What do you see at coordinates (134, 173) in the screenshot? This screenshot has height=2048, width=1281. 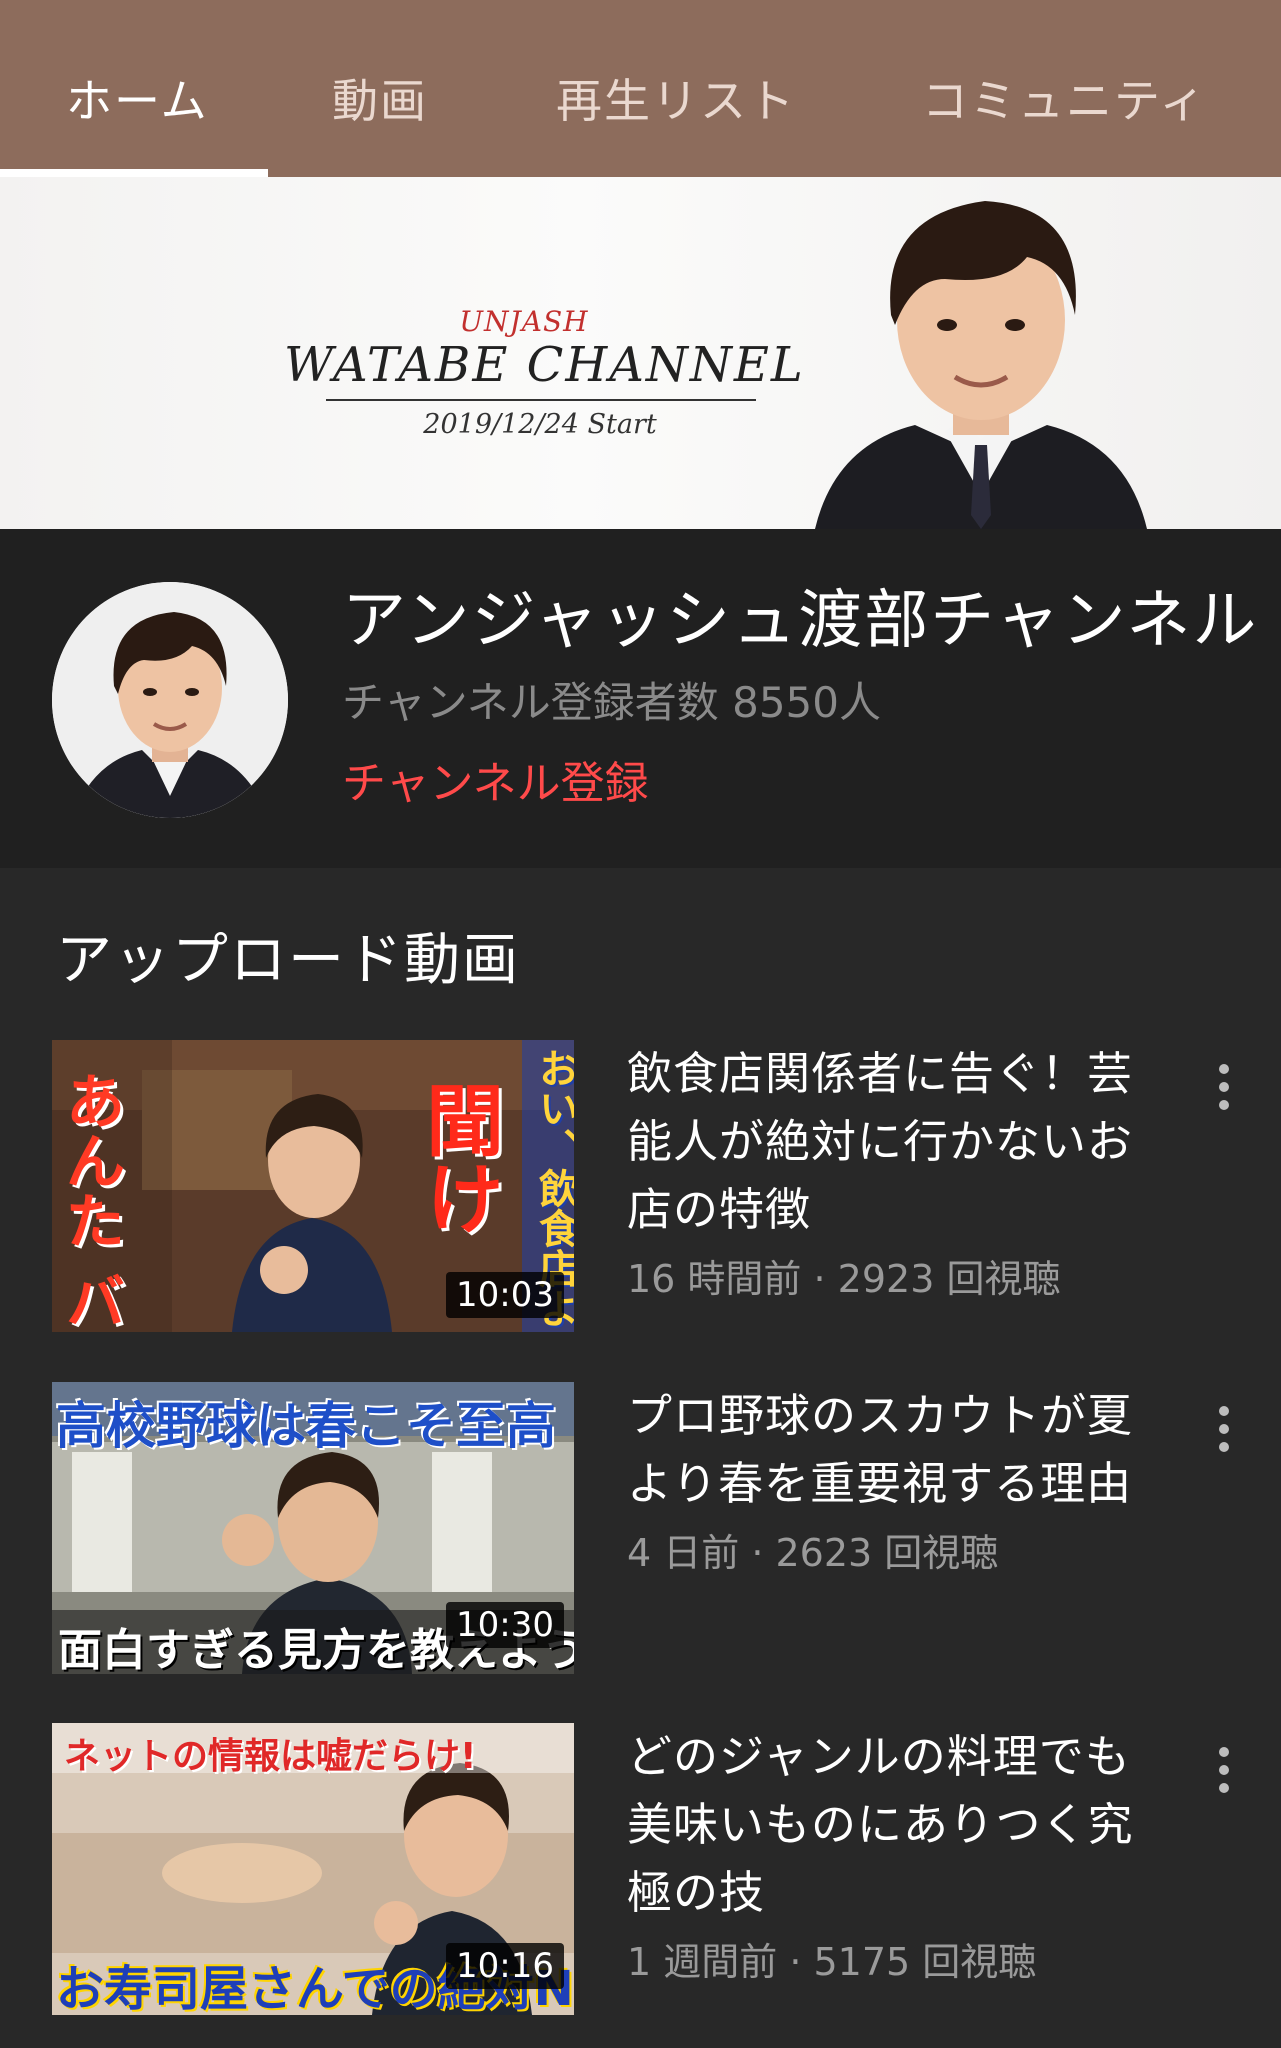 I see `active-tab-indicator` at bounding box center [134, 173].